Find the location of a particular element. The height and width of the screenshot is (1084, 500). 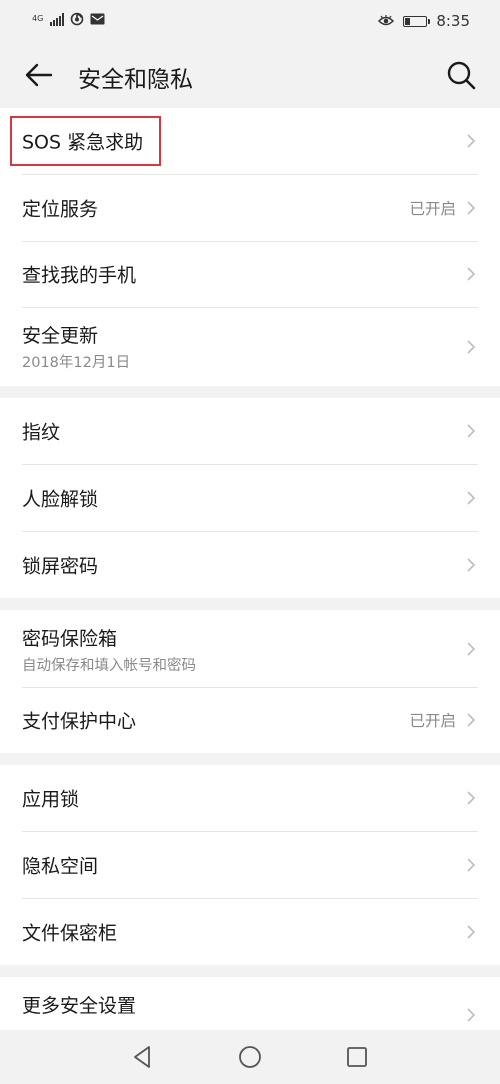

nav-back-button is located at coordinates (143, 1057).